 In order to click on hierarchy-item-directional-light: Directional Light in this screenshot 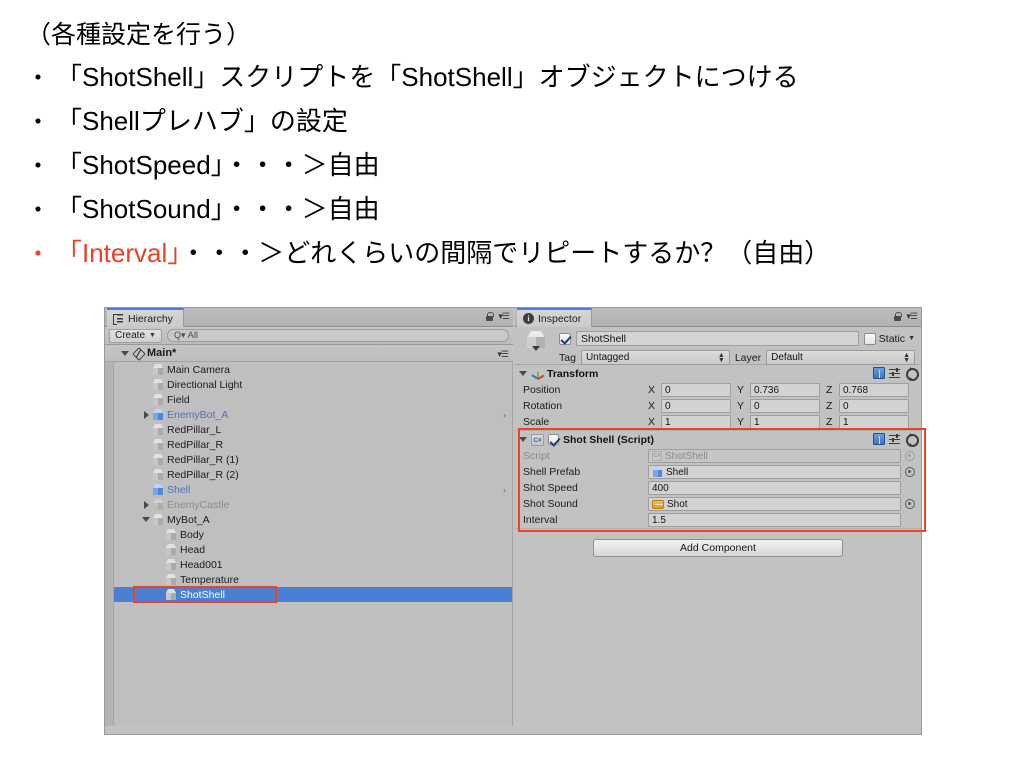, I will do `click(313, 384)`.